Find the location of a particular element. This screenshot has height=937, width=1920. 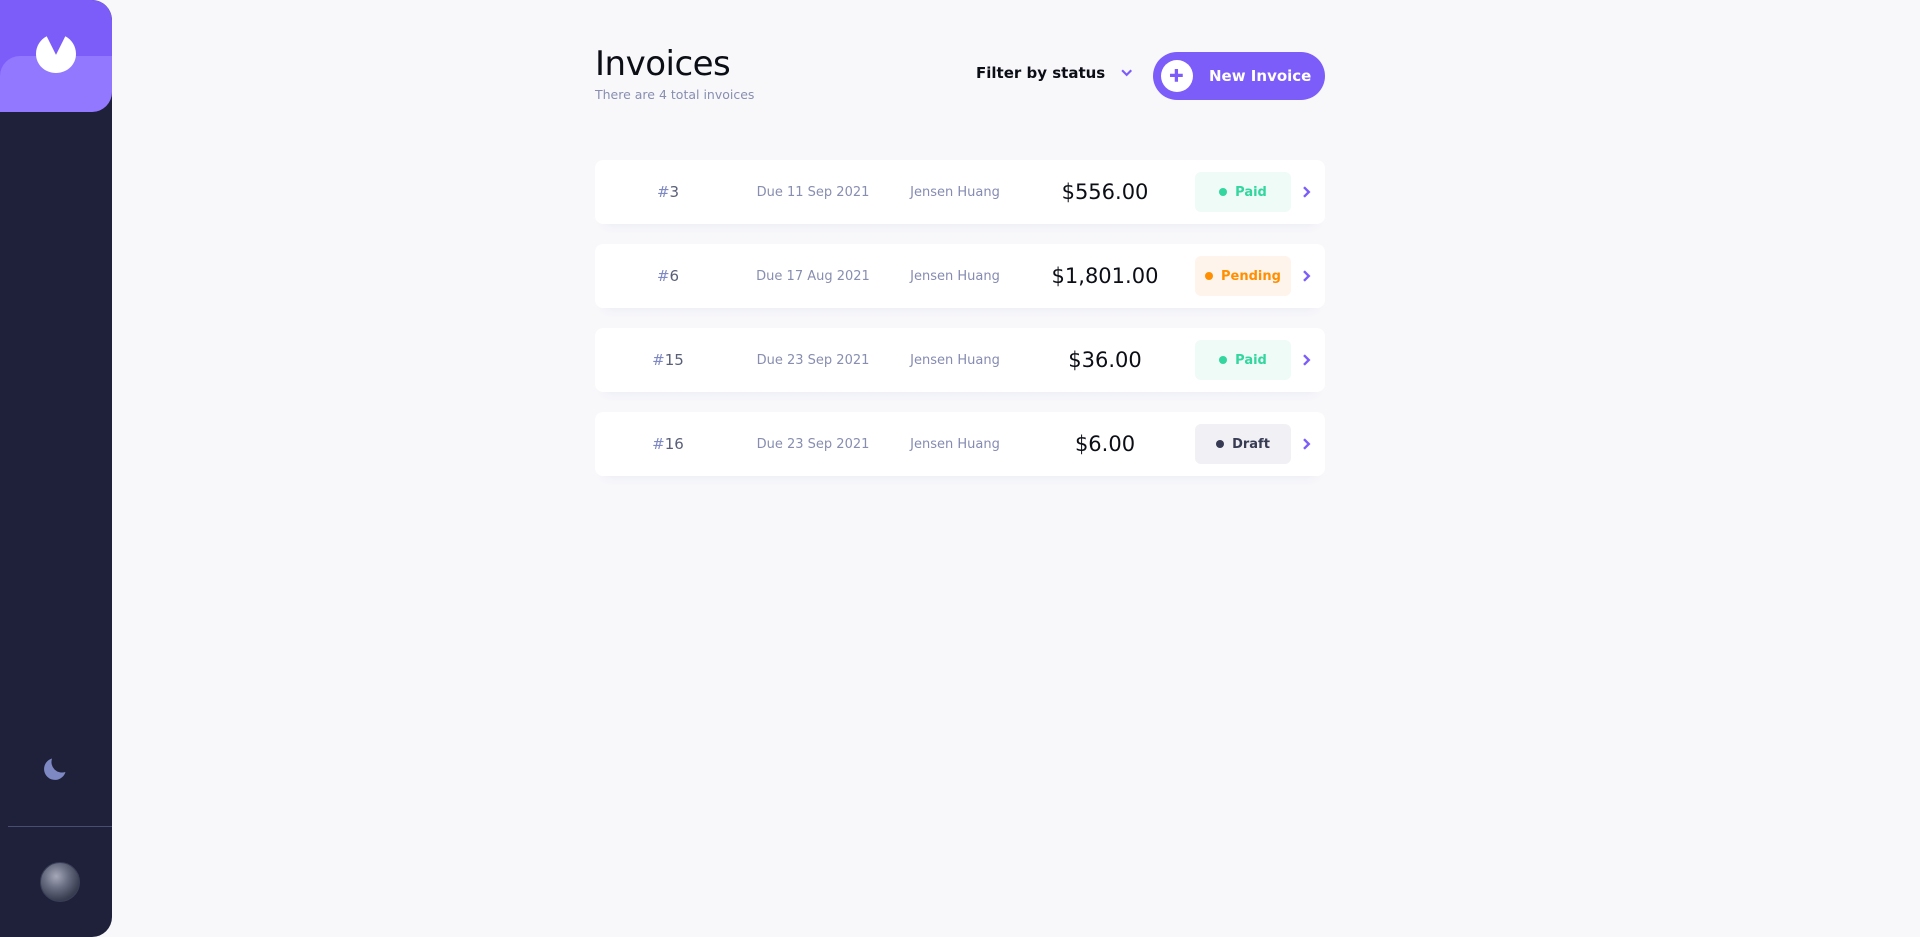

chevron-down-icon is located at coordinates (1127, 73).